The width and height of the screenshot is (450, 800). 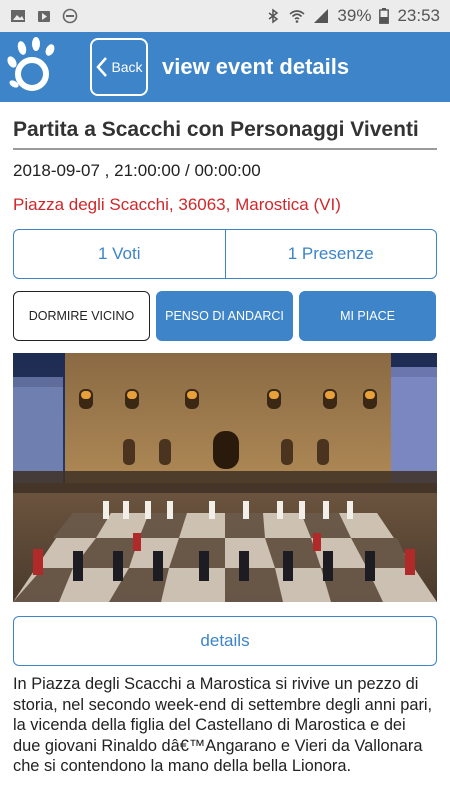 What do you see at coordinates (102, 67) in the screenshot?
I see `chevron-left-icon` at bounding box center [102, 67].